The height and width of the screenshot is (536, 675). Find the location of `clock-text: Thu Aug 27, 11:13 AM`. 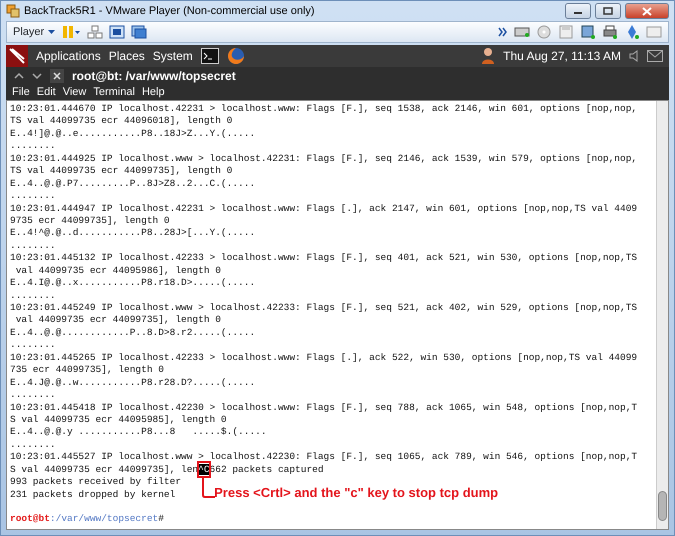

clock-text: Thu Aug 27, 11:13 AM is located at coordinates (562, 56).